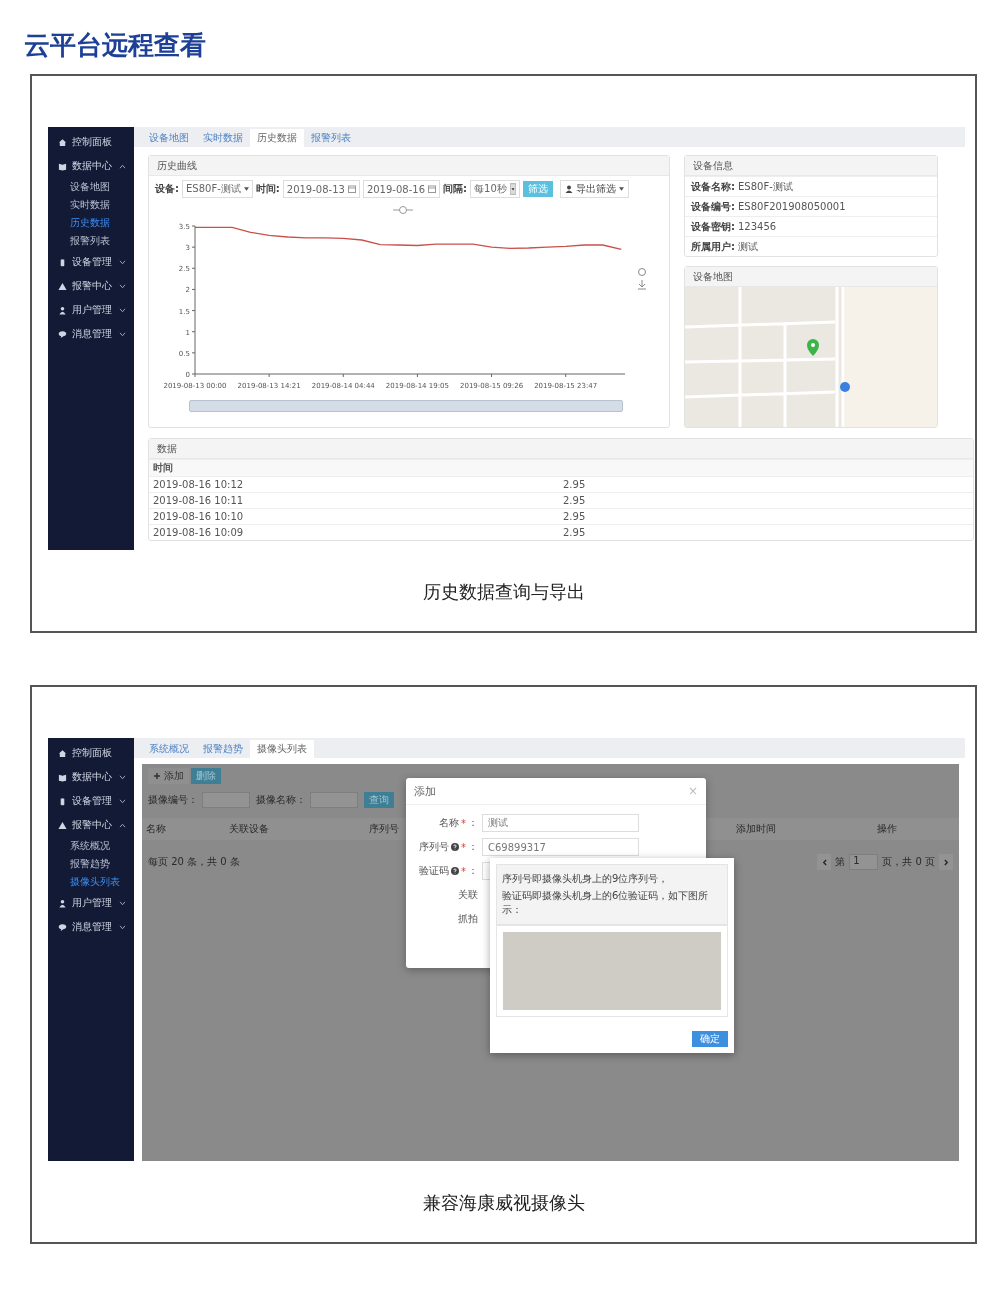 This screenshot has width=1000, height=1310. I want to click on card-title: 数据, so click(561, 449).